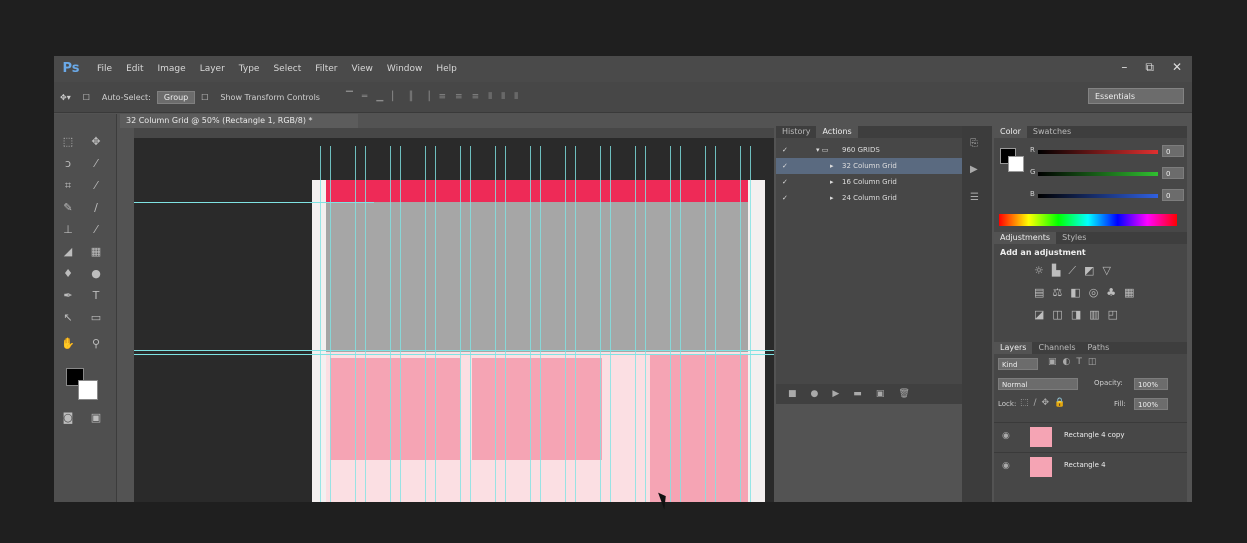 This screenshot has height=543, width=1247. What do you see at coordinates (1098, 196) in the screenshot?
I see `channel-b-slider` at bounding box center [1098, 196].